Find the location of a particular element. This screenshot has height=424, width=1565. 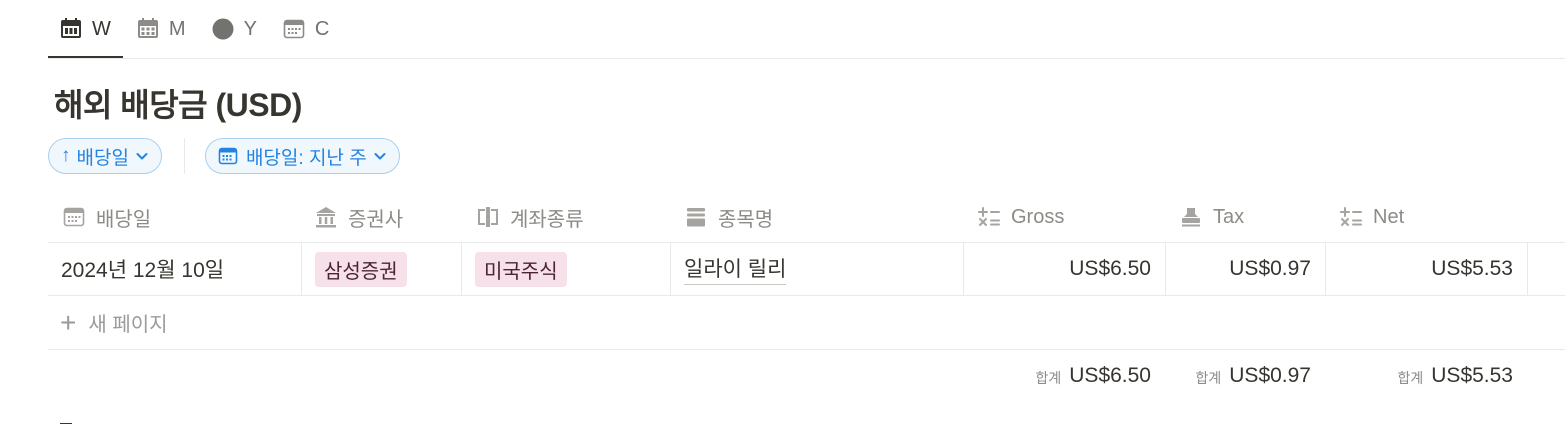

column-header-account-type: 계좌종류 is located at coordinates (530, 217).